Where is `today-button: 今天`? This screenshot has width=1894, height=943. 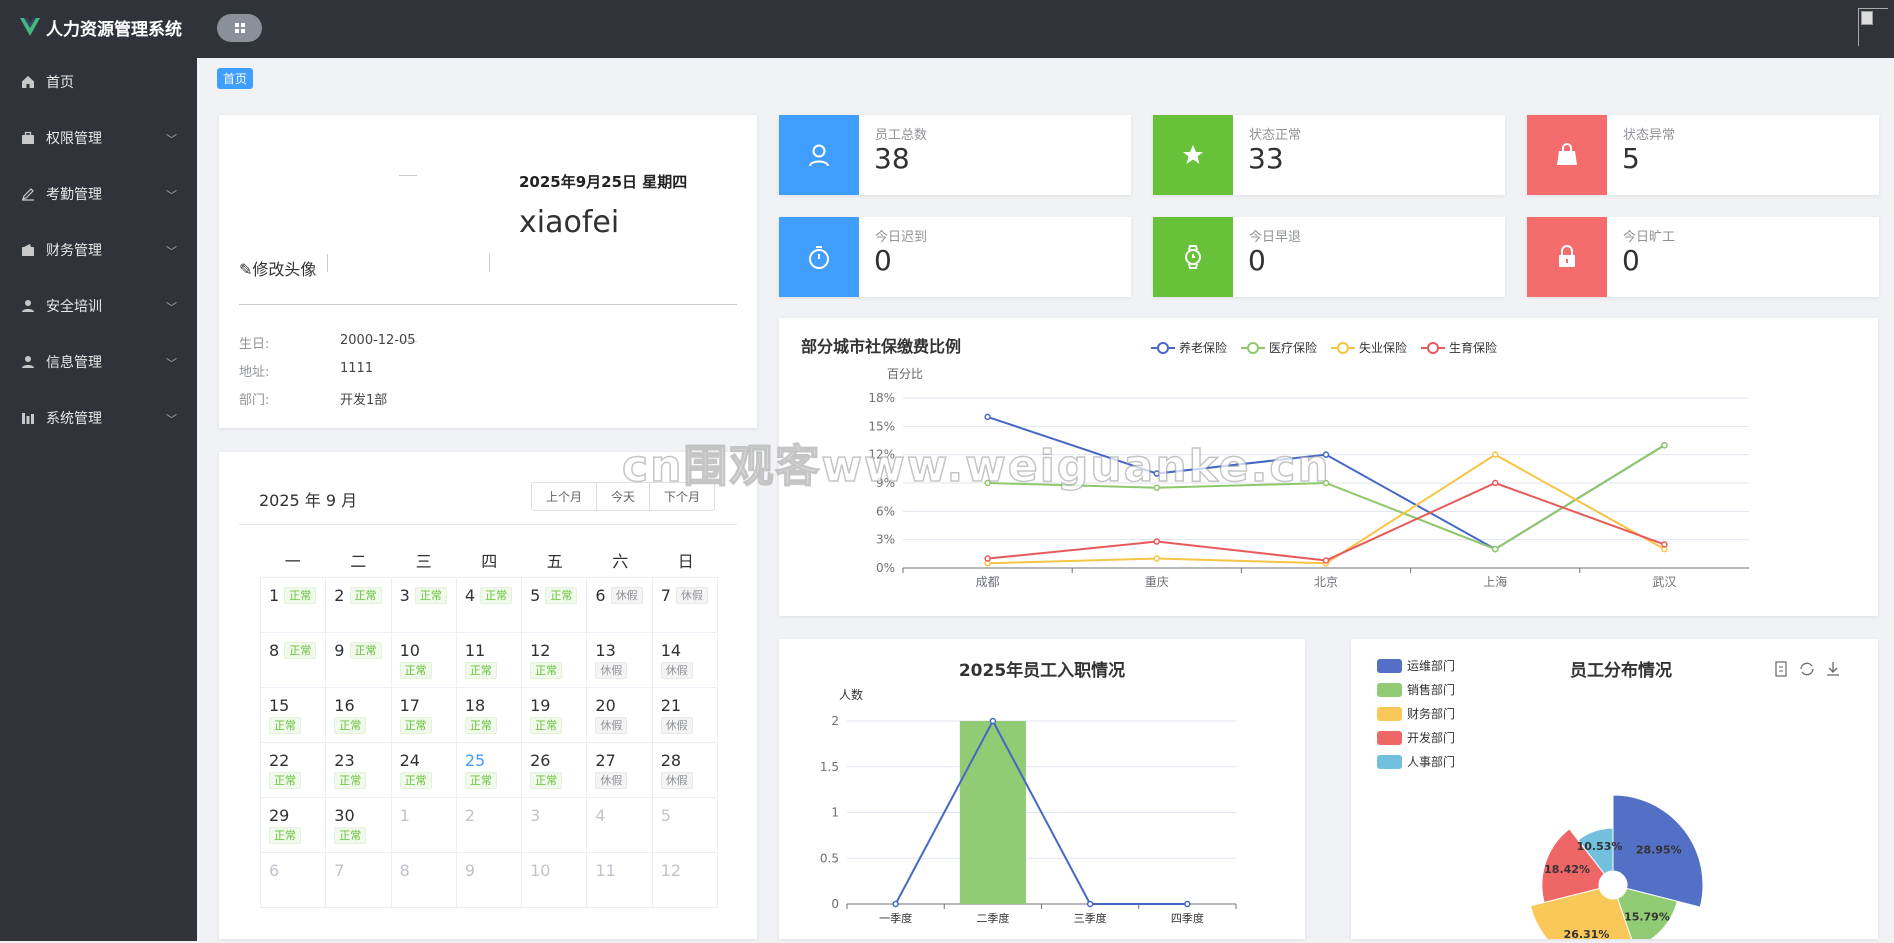
today-button: 今天 is located at coordinates (622, 496).